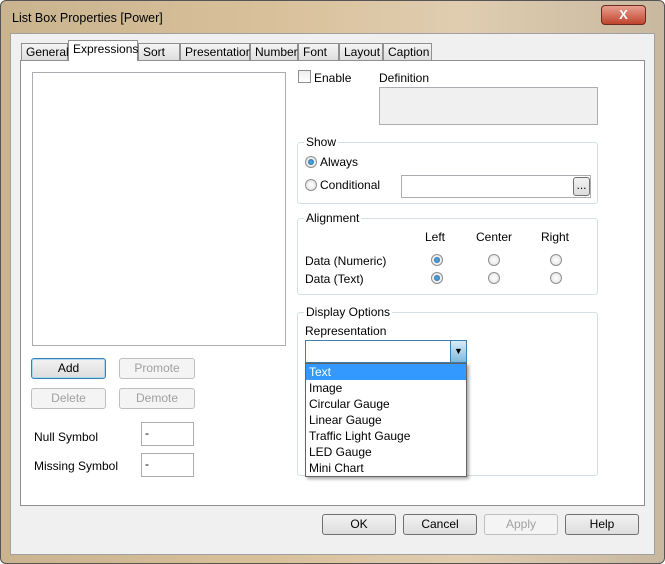  What do you see at coordinates (494, 237) in the screenshot?
I see `align-center-header: Center` at bounding box center [494, 237].